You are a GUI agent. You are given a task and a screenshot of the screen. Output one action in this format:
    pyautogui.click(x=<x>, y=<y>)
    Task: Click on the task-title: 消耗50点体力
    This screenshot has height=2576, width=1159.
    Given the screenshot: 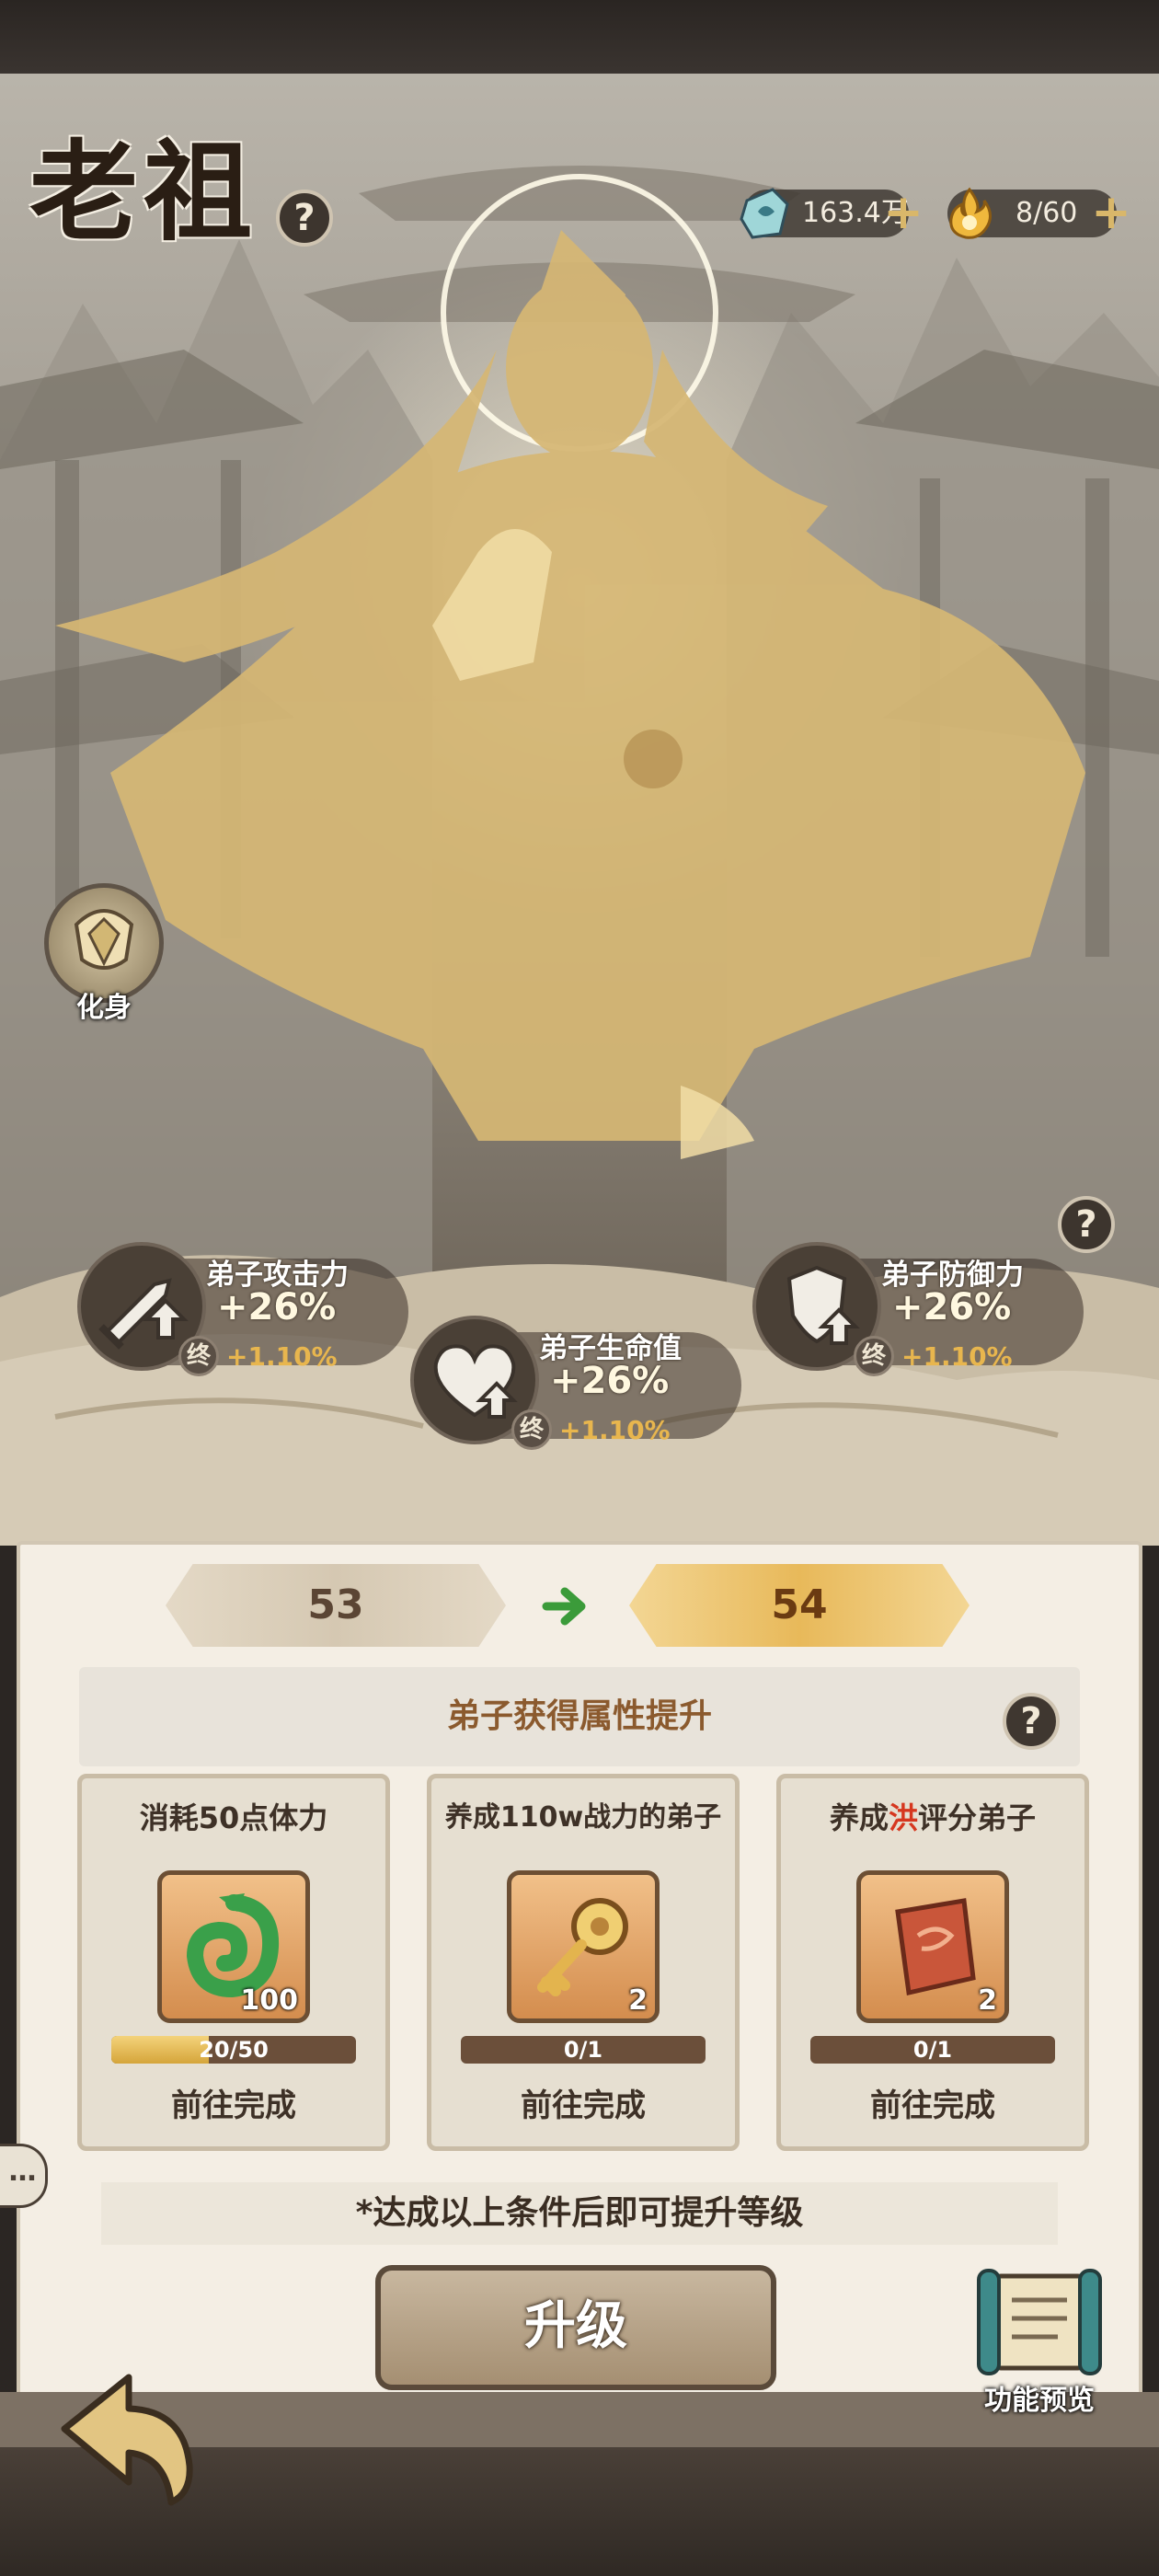 What is the action you would take?
    pyautogui.click(x=233, y=1817)
    